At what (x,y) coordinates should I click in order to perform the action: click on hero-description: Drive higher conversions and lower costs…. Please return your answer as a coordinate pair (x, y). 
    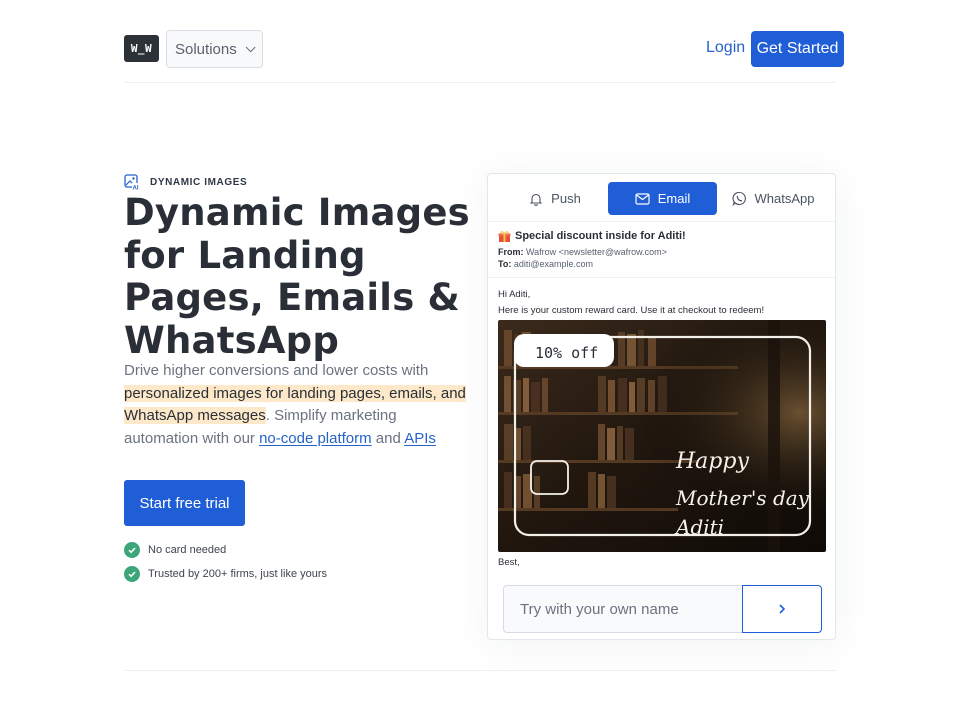
    Looking at the image, I should click on (299, 405).